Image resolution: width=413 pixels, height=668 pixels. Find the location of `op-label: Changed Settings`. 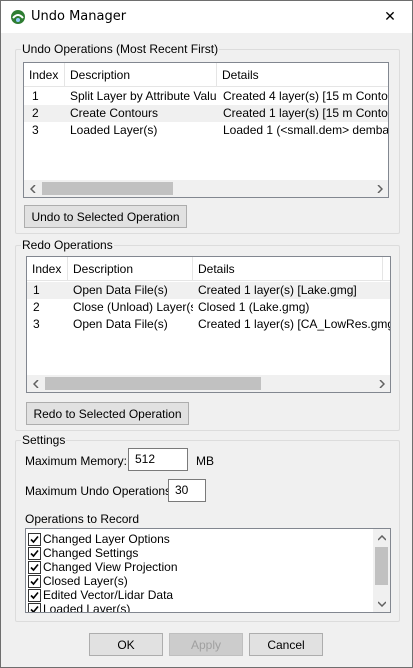

op-label: Changed Settings is located at coordinates (91, 553).